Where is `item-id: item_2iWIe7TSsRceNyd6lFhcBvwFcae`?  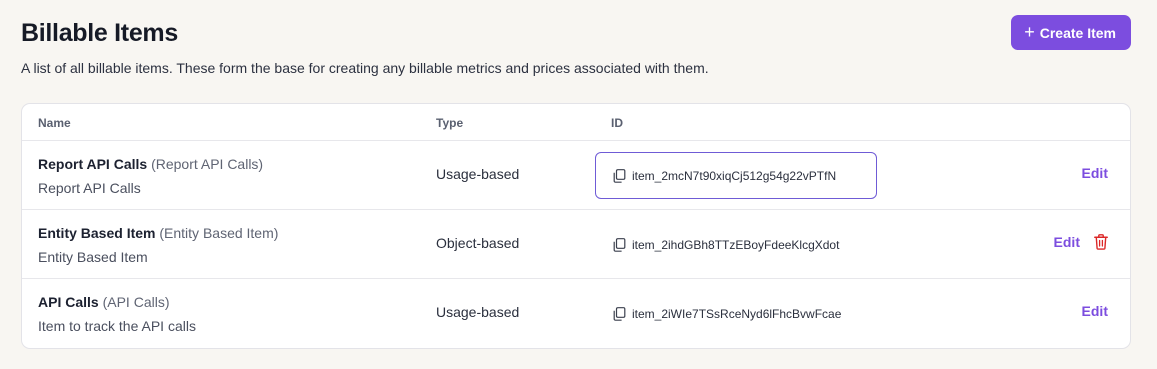
item-id: item_2iWIe7TSsRceNyd6lFhcBvwFcae is located at coordinates (737, 313).